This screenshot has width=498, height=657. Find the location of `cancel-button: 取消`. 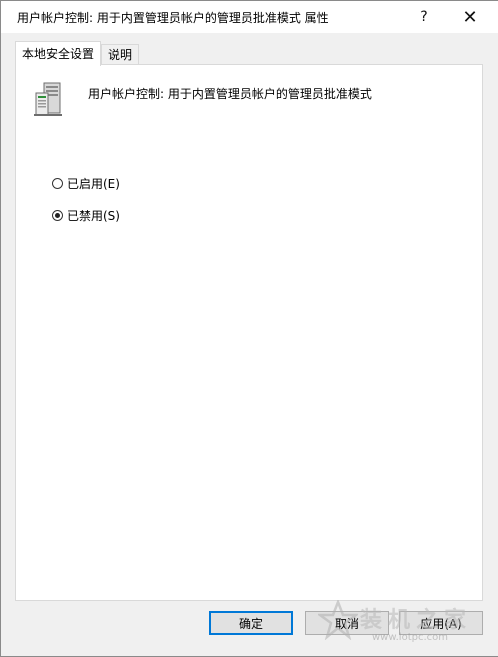

cancel-button: 取消 is located at coordinates (347, 623).